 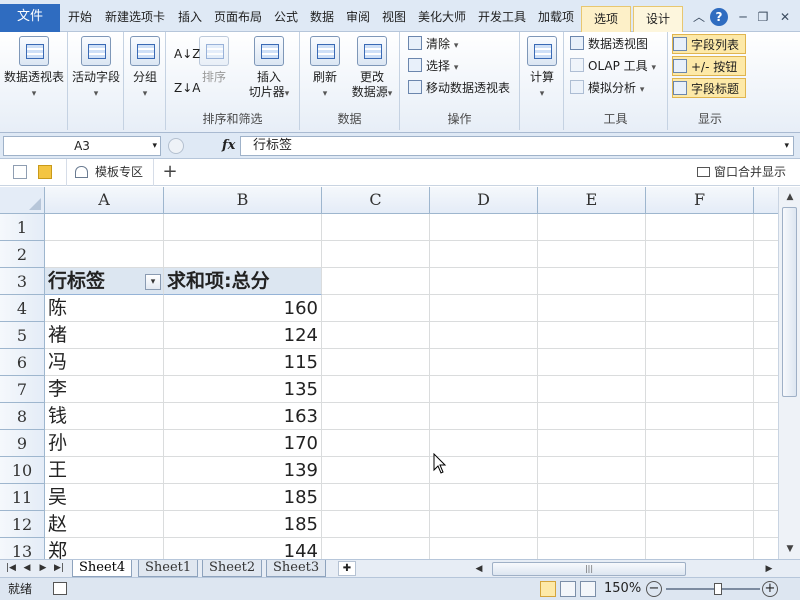 What do you see at coordinates (741, 172) in the screenshot?
I see `merge-windows-button: 窗口合并显示` at bounding box center [741, 172].